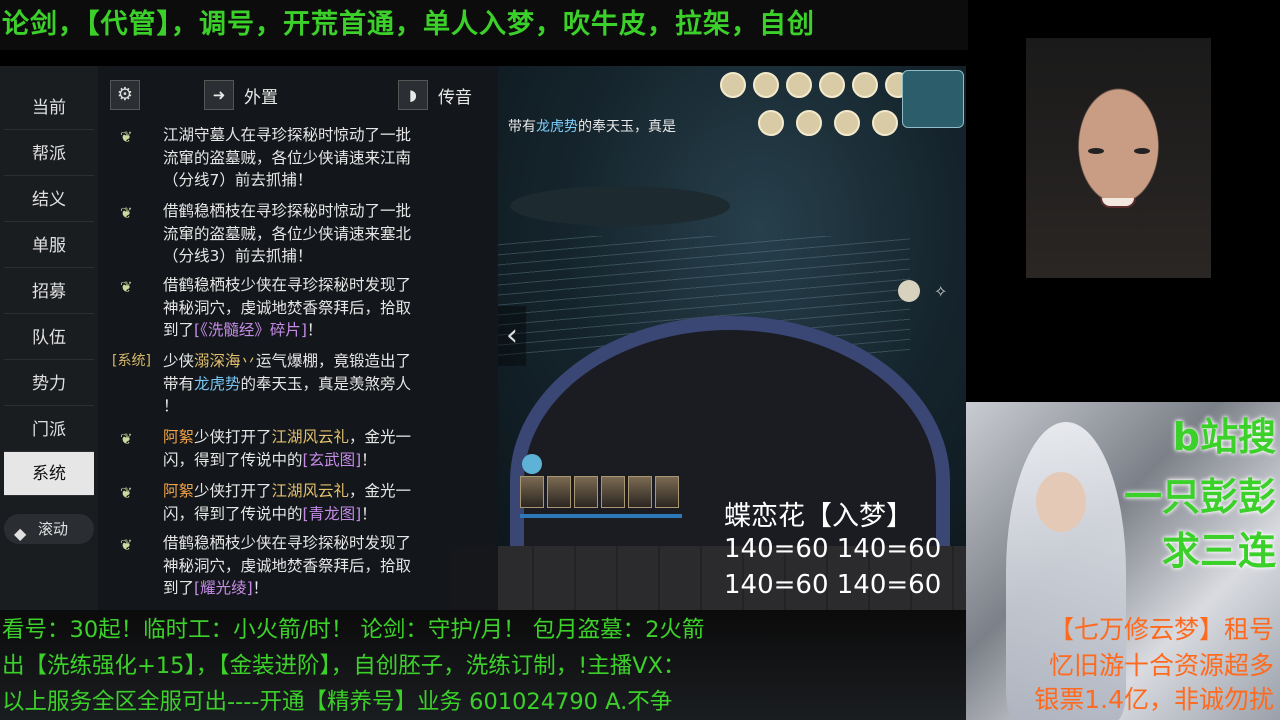 This screenshot has height=720, width=1280. I want to click on message-line: 借鹤稳栖枝少侠在寻珍探秘时发现了, so click(287, 543).